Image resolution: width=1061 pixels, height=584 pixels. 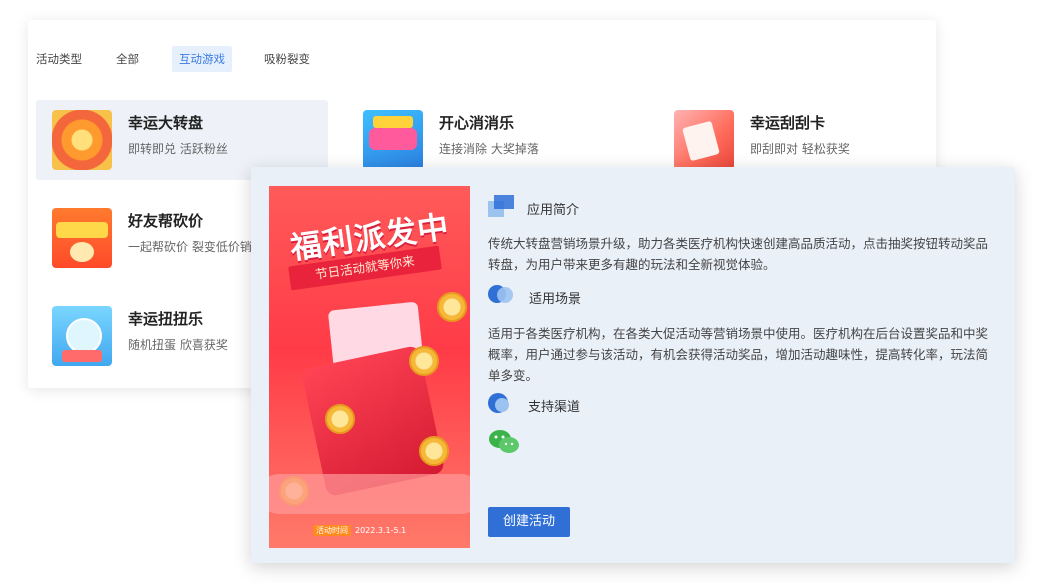 What do you see at coordinates (166, 319) in the screenshot?
I see `activity-card-title: 幸运扭扭乐` at bounding box center [166, 319].